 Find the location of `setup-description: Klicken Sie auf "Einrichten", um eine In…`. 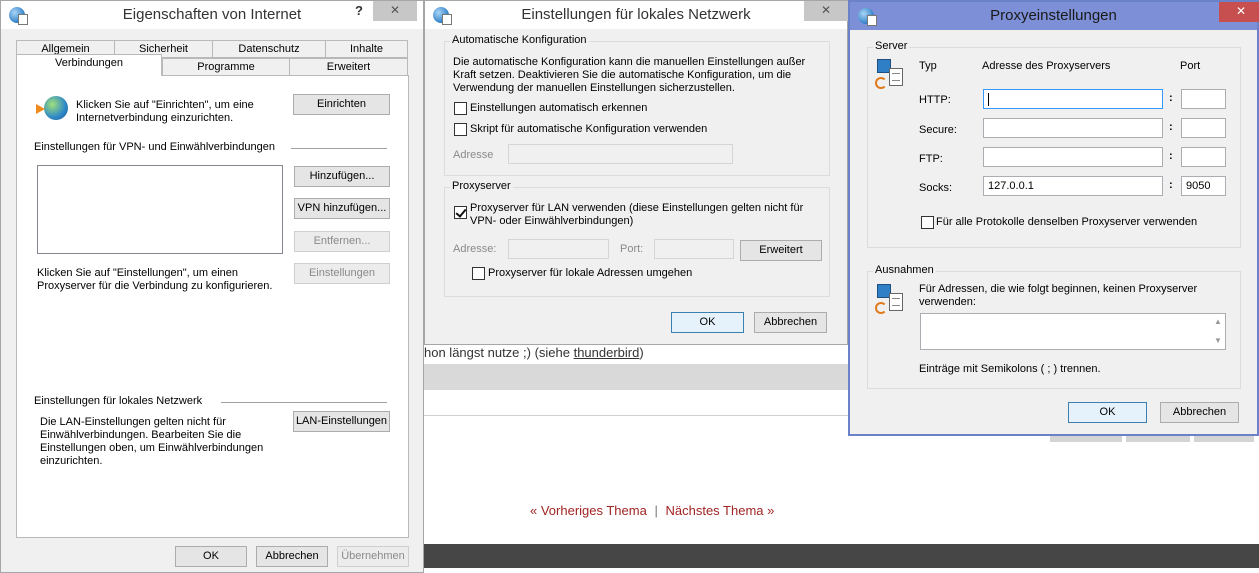

setup-description: Klicken Sie auf "Einrichten", um eine In… is located at coordinates (165, 111).